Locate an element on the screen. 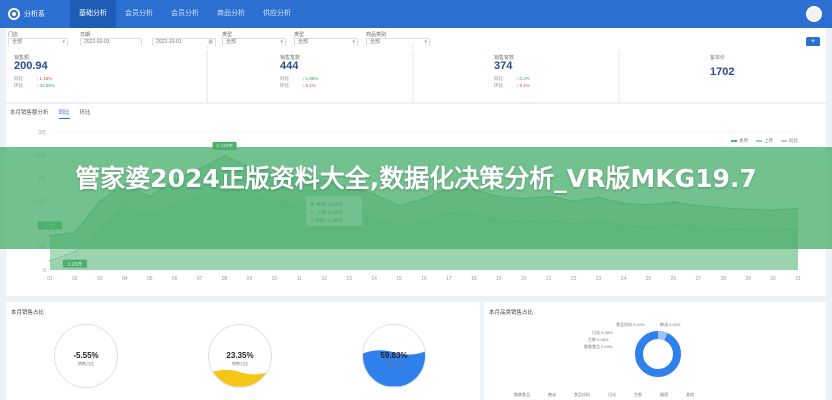  legend-item: 食品饮料 is located at coordinates (582, 395).